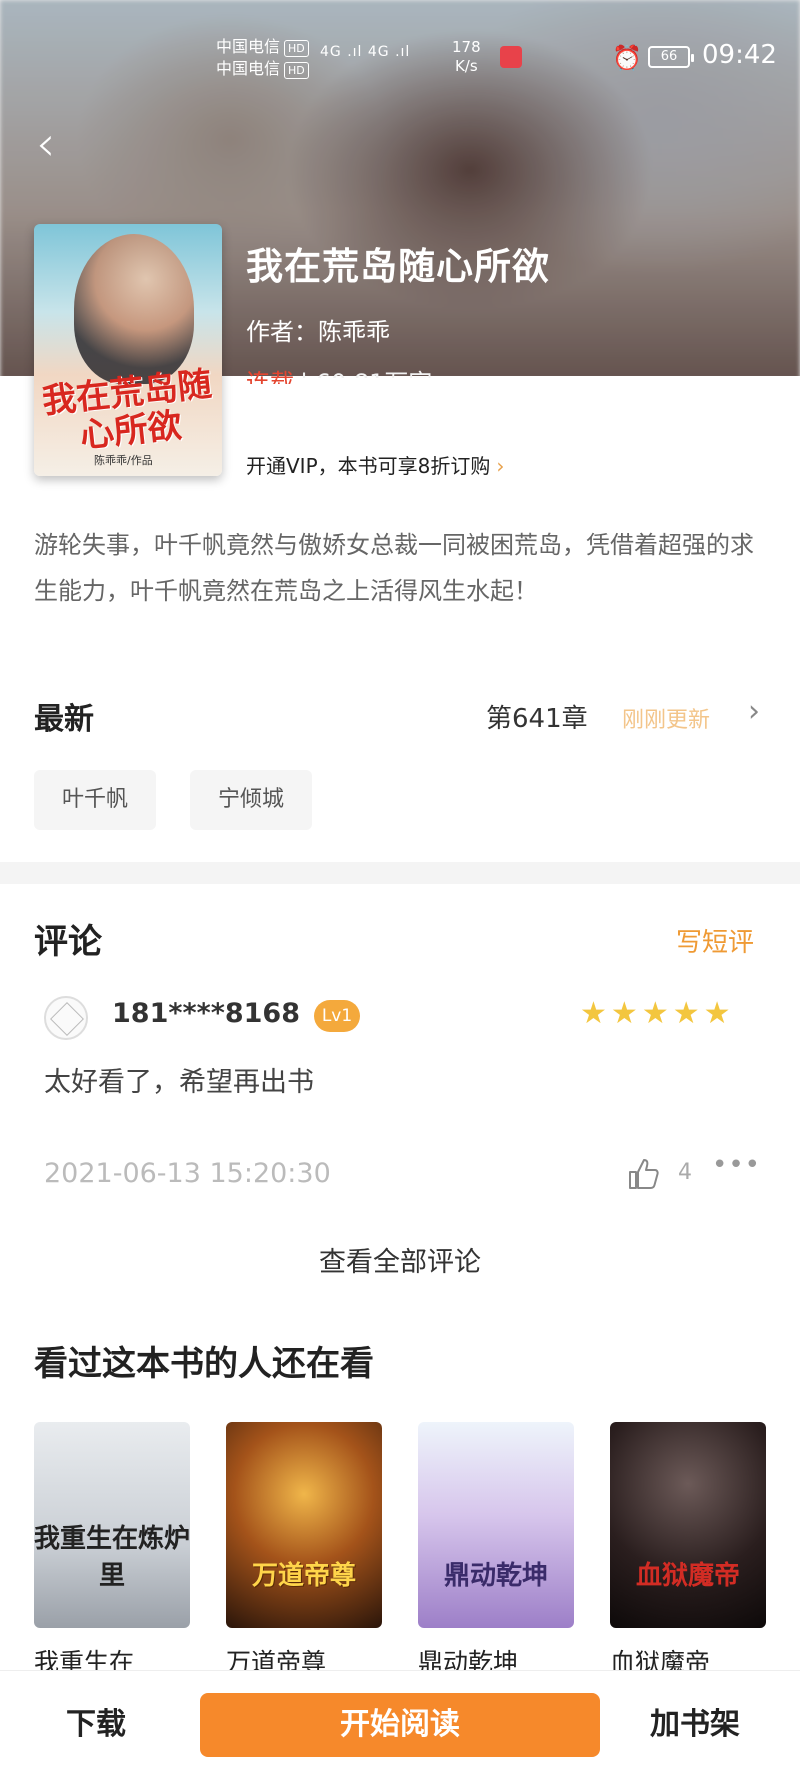 Image resolution: width=800 pixels, height=1778 pixels. Describe the element at coordinates (112, 1557) in the screenshot. I see `cover-title: 我重生在炼炉里` at that location.